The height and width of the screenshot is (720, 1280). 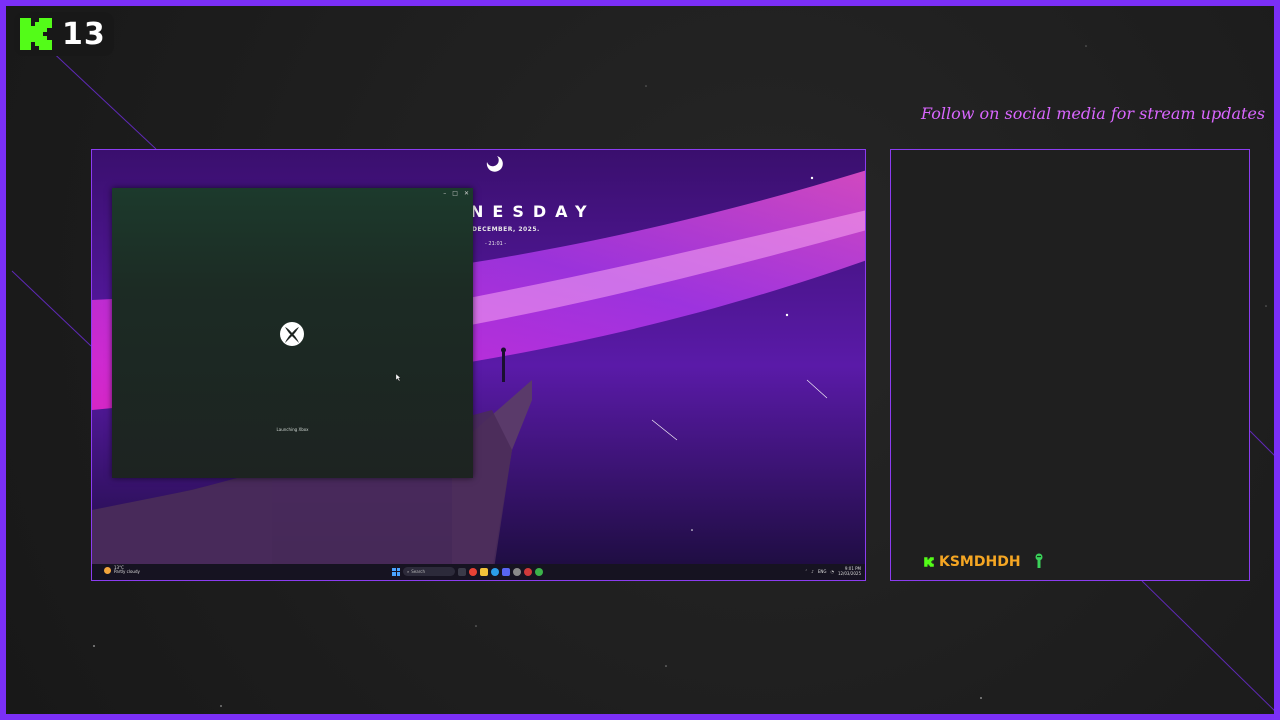 What do you see at coordinates (812, 571) in the screenshot?
I see `volume-icon: ♪` at bounding box center [812, 571].